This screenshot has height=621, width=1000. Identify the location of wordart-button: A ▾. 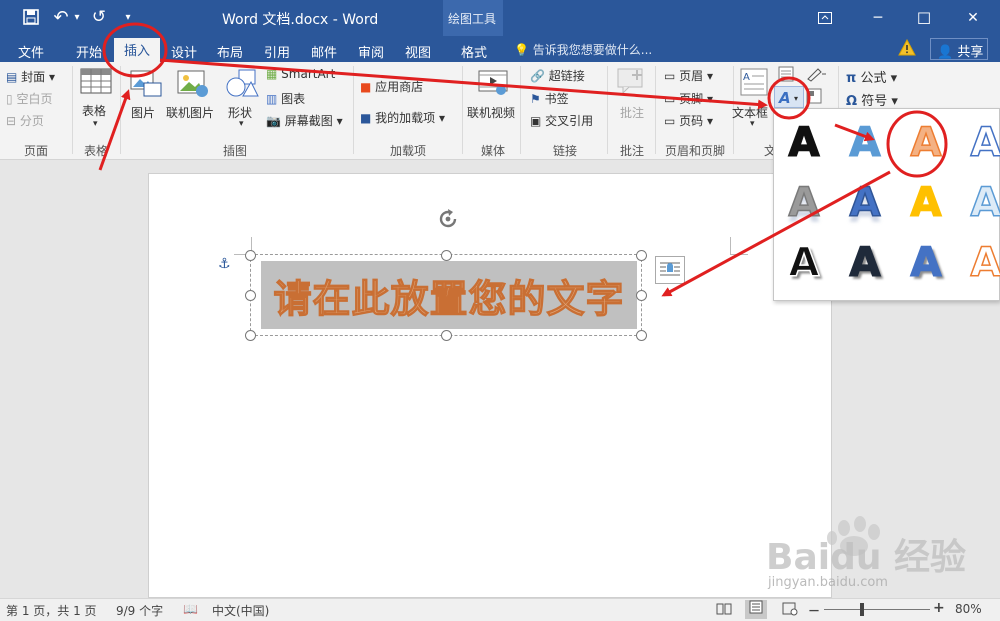
(789, 97).